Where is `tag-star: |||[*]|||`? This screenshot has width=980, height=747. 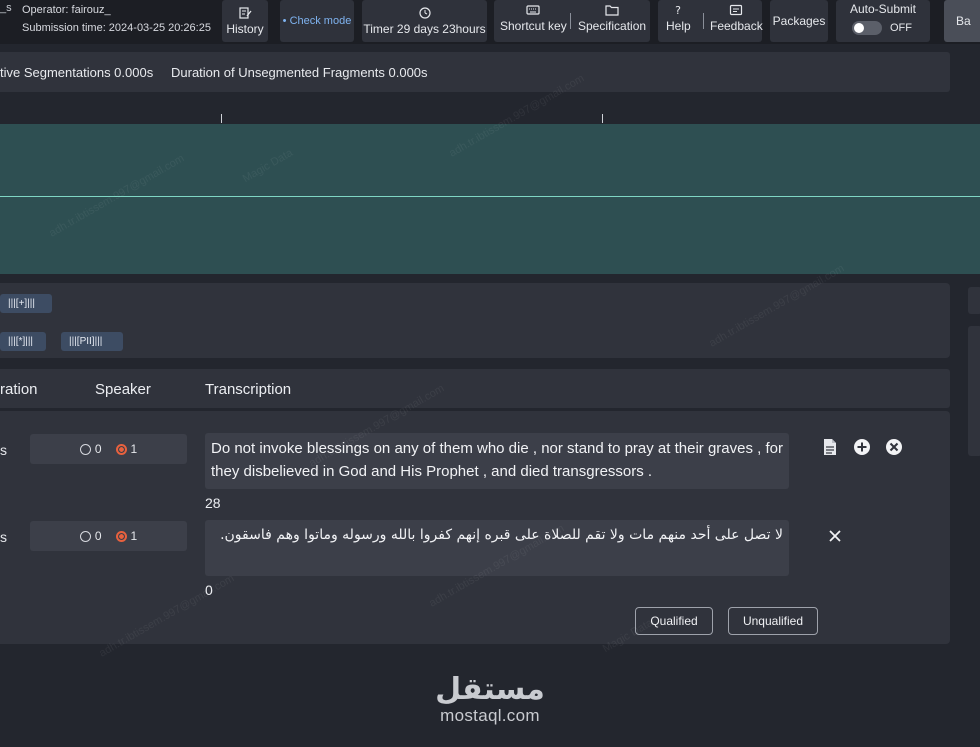 tag-star: |||[*]||| is located at coordinates (23, 341).